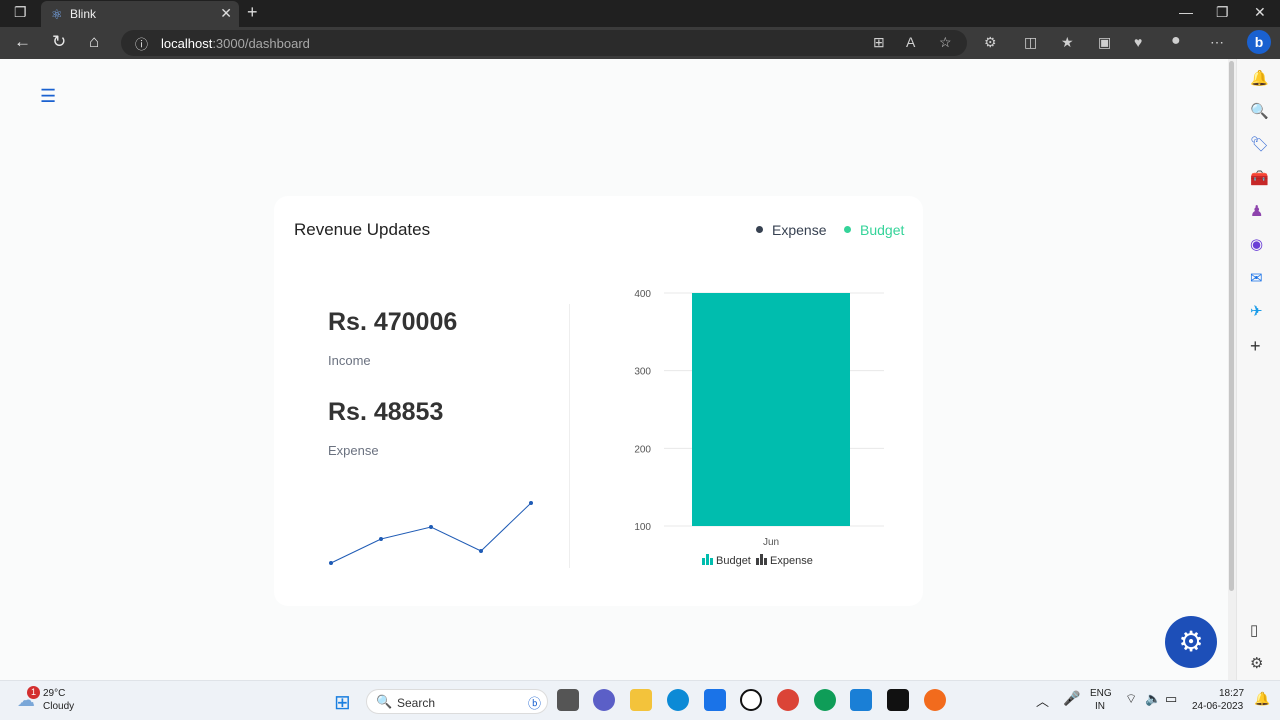 Image resolution: width=1280 pixels, height=720 pixels. What do you see at coordinates (759, 229) in the screenshot?
I see `legend-dot-expense` at bounding box center [759, 229].